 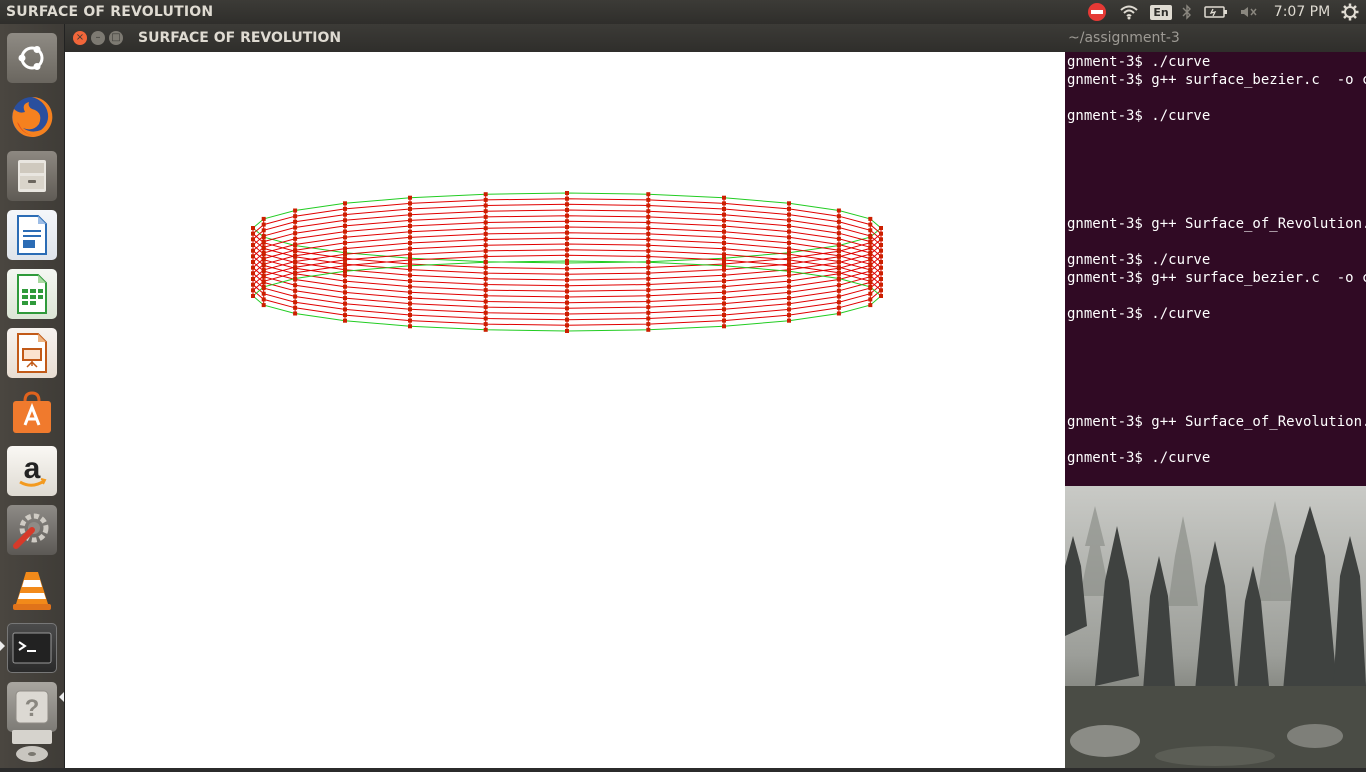 I want to click on launcher-item-libreoffice-impress, so click(x=32, y=353).